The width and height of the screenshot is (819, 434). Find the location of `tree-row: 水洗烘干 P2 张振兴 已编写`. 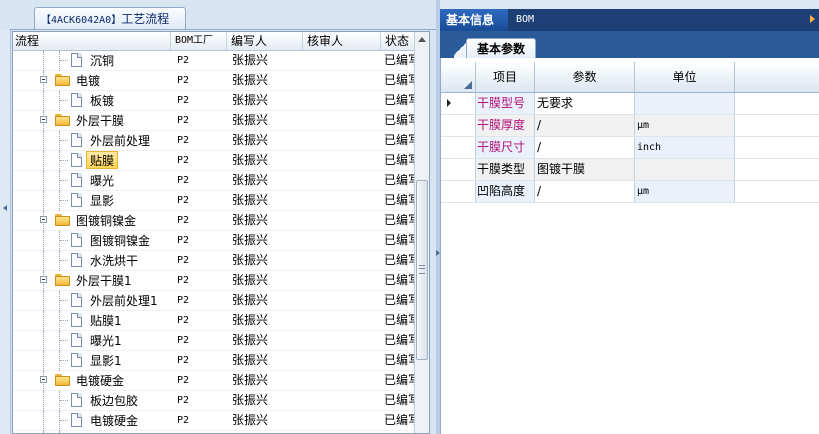

tree-row: 水洗烘干 P2 张振兴 已编写 is located at coordinates (214, 261).